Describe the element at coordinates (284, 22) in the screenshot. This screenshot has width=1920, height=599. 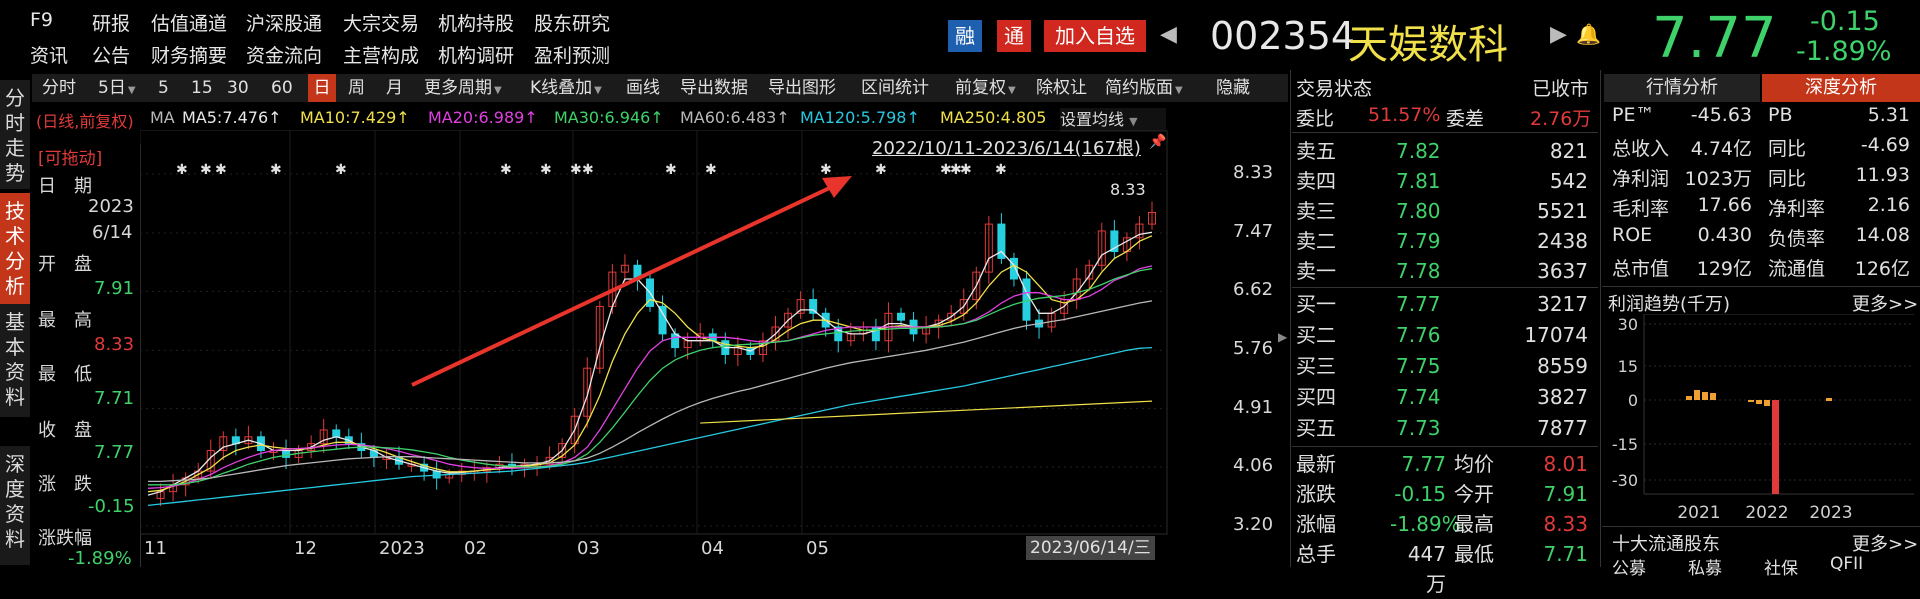
I see `nav-item-row1-3: 沪深股通` at that location.